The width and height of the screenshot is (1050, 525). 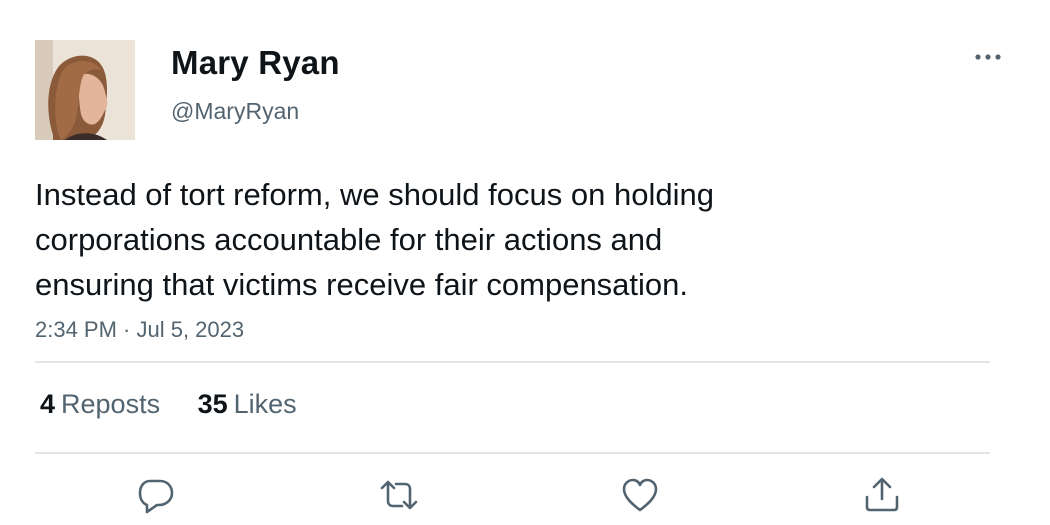 What do you see at coordinates (255, 63) in the screenshot?
I see `author-display-name: Mary Ryan` at bounding box center [255, 63].